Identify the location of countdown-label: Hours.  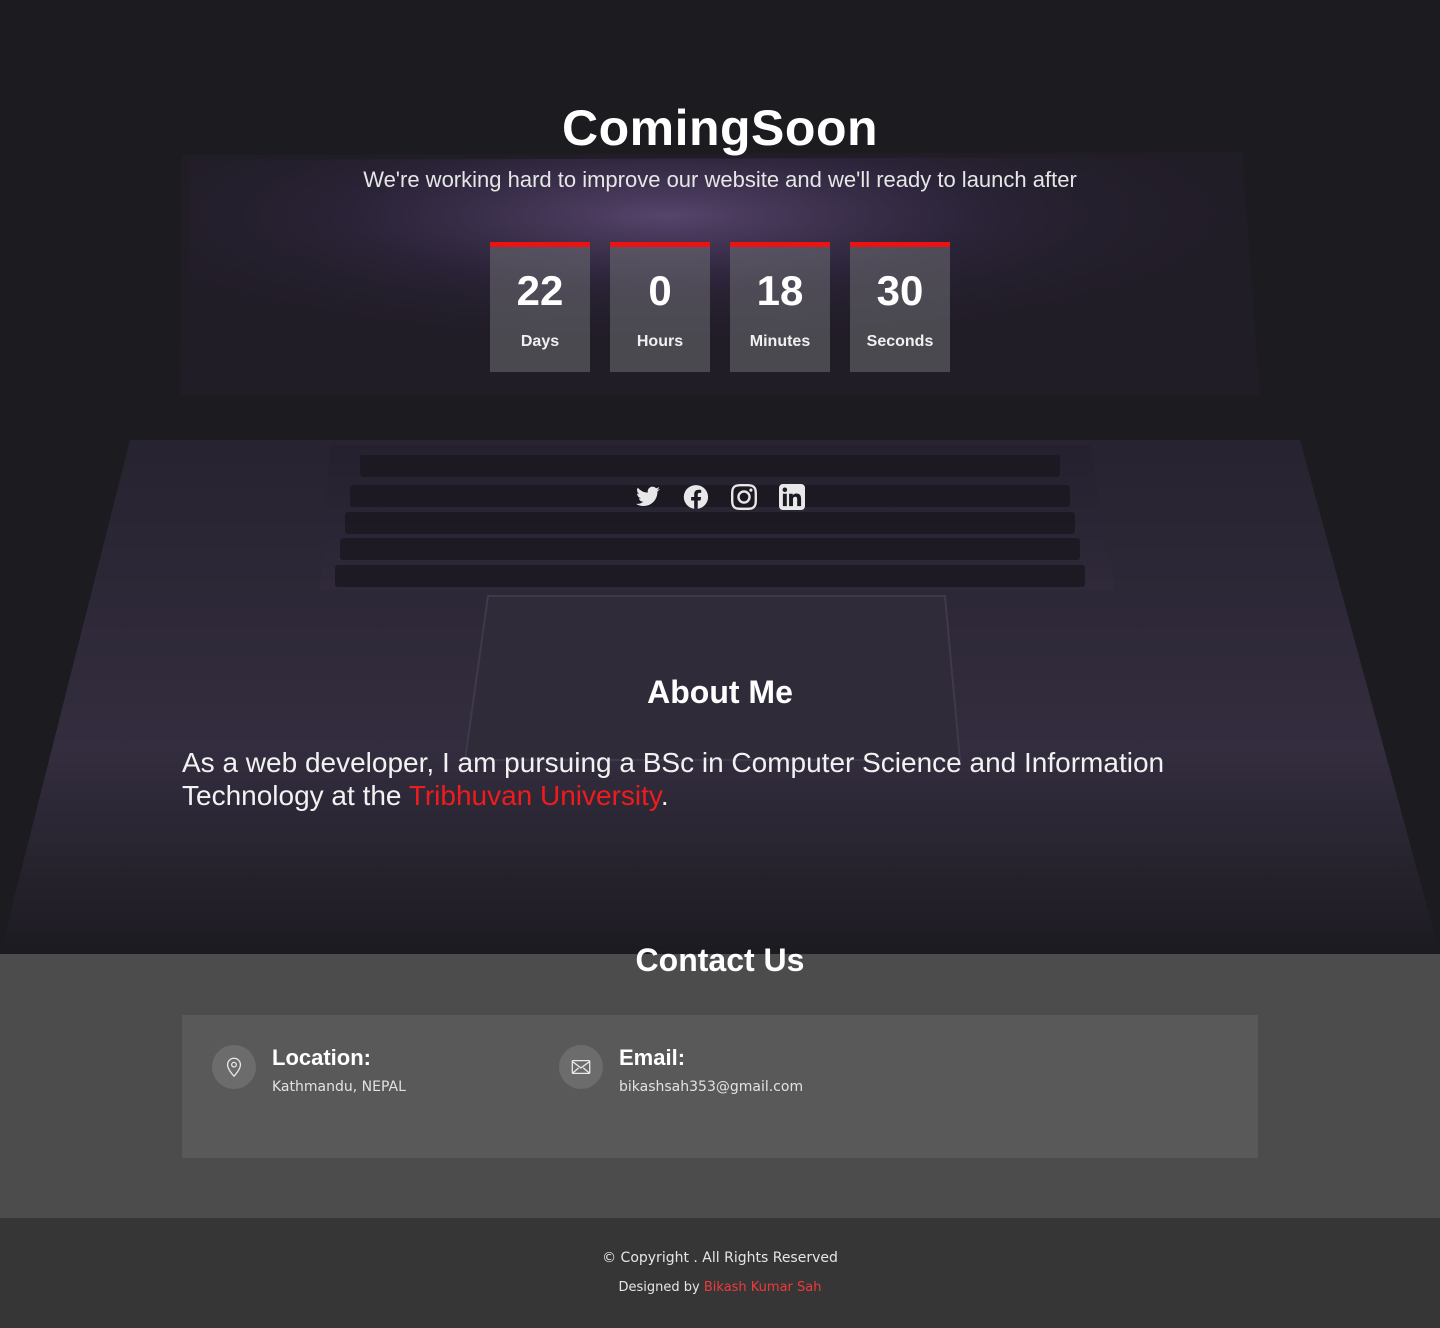
(660, 341).